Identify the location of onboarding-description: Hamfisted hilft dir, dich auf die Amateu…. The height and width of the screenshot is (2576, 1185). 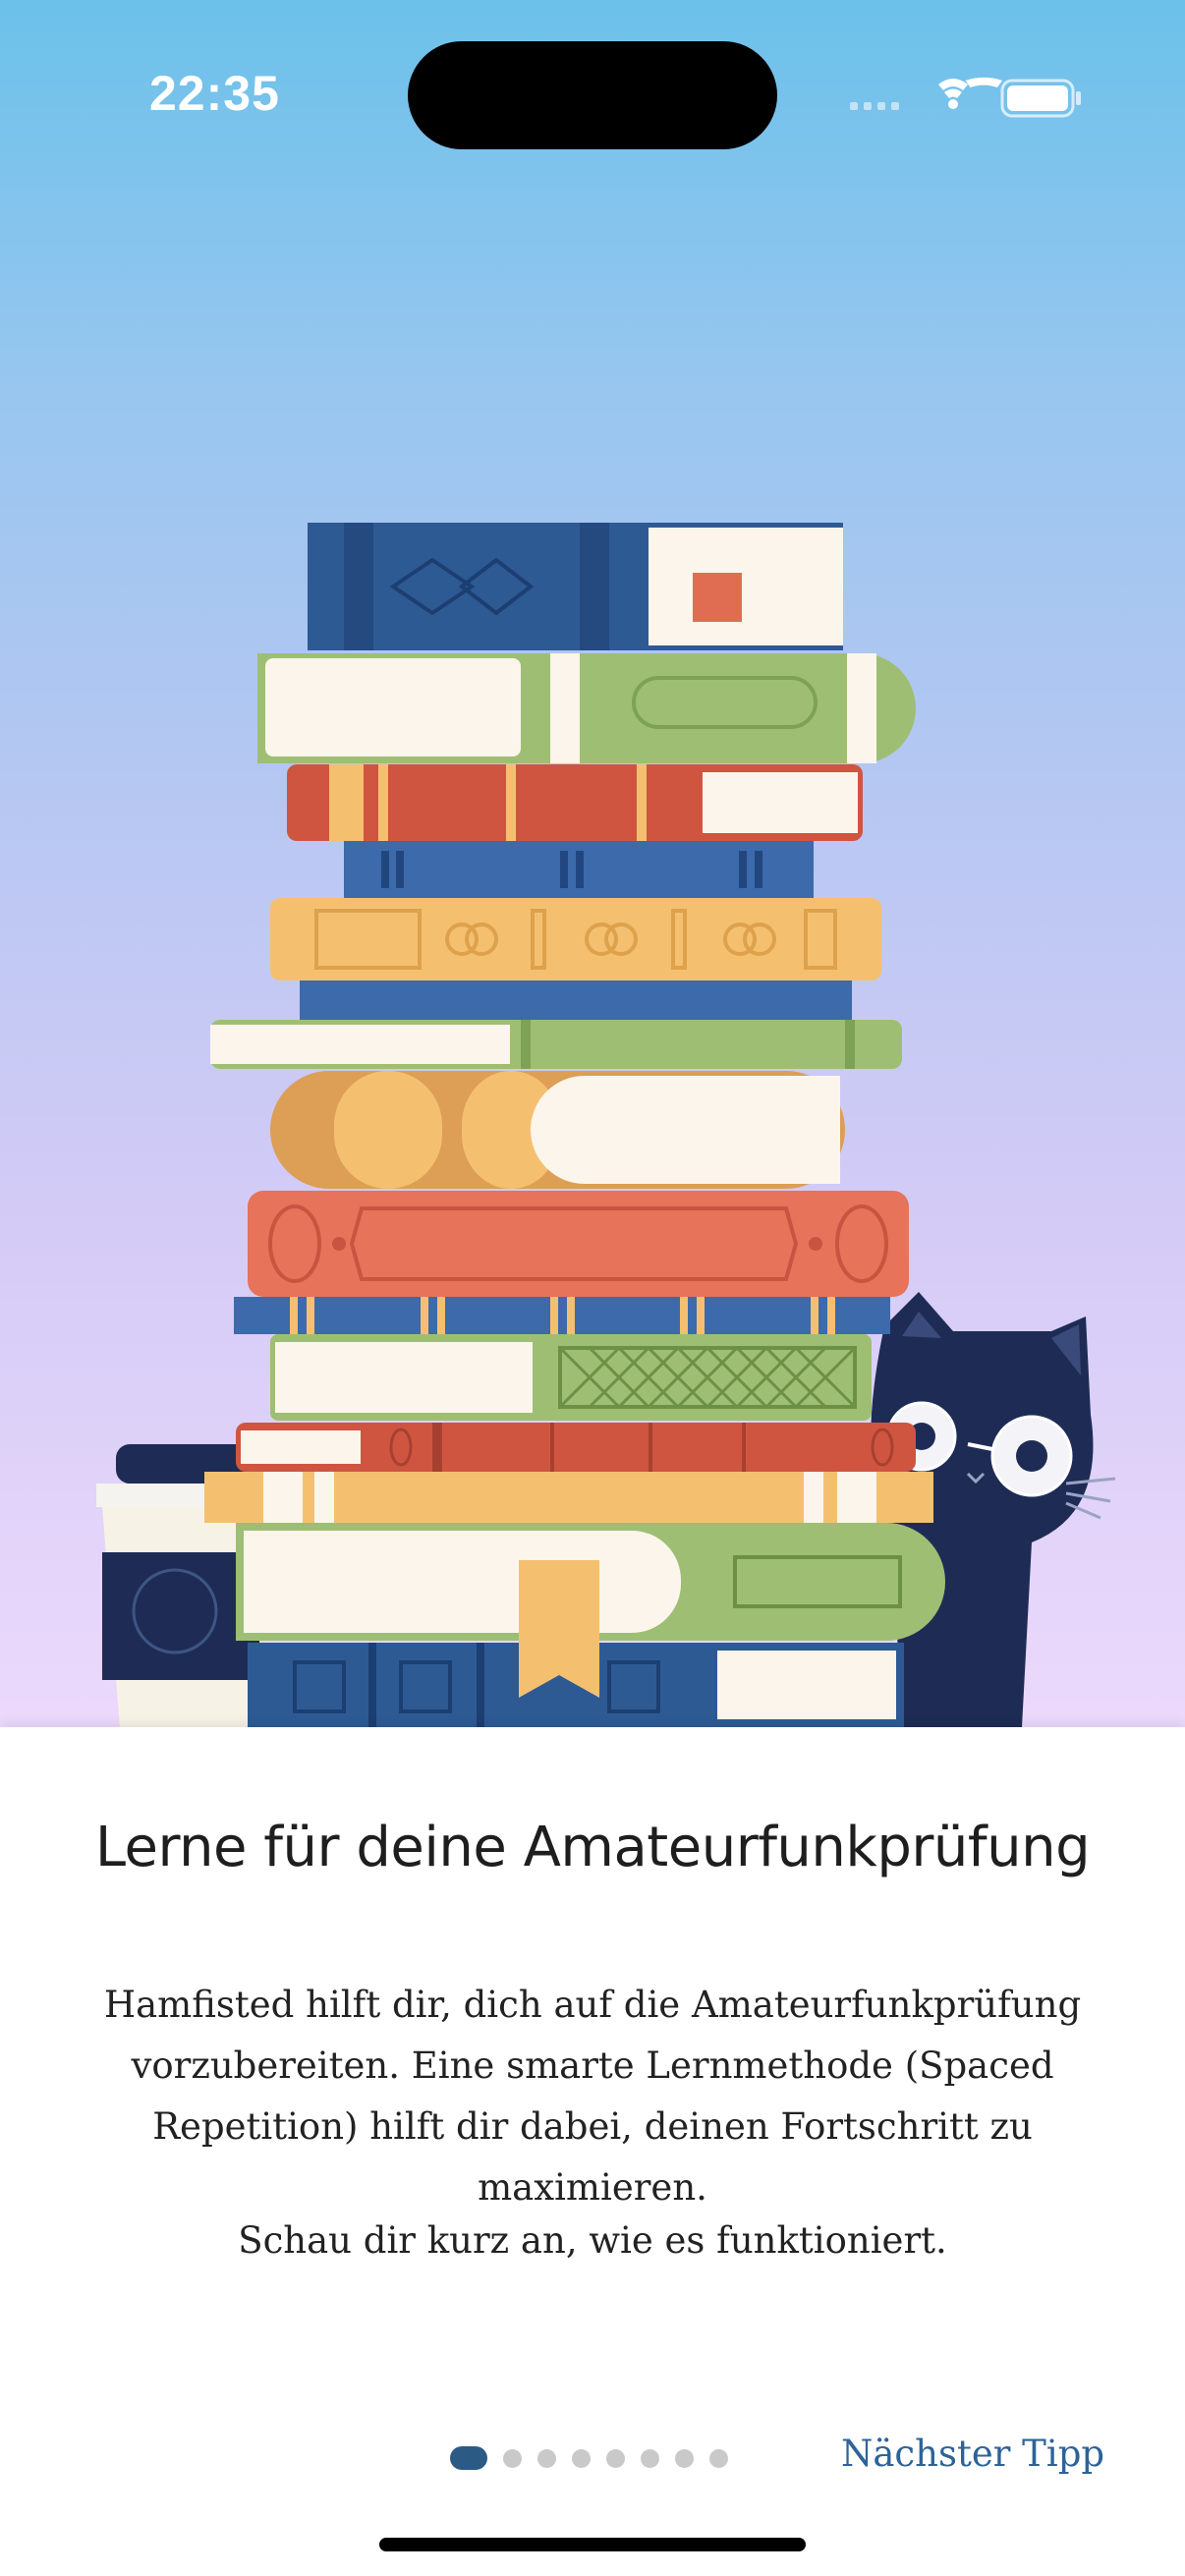
(592, 2096).